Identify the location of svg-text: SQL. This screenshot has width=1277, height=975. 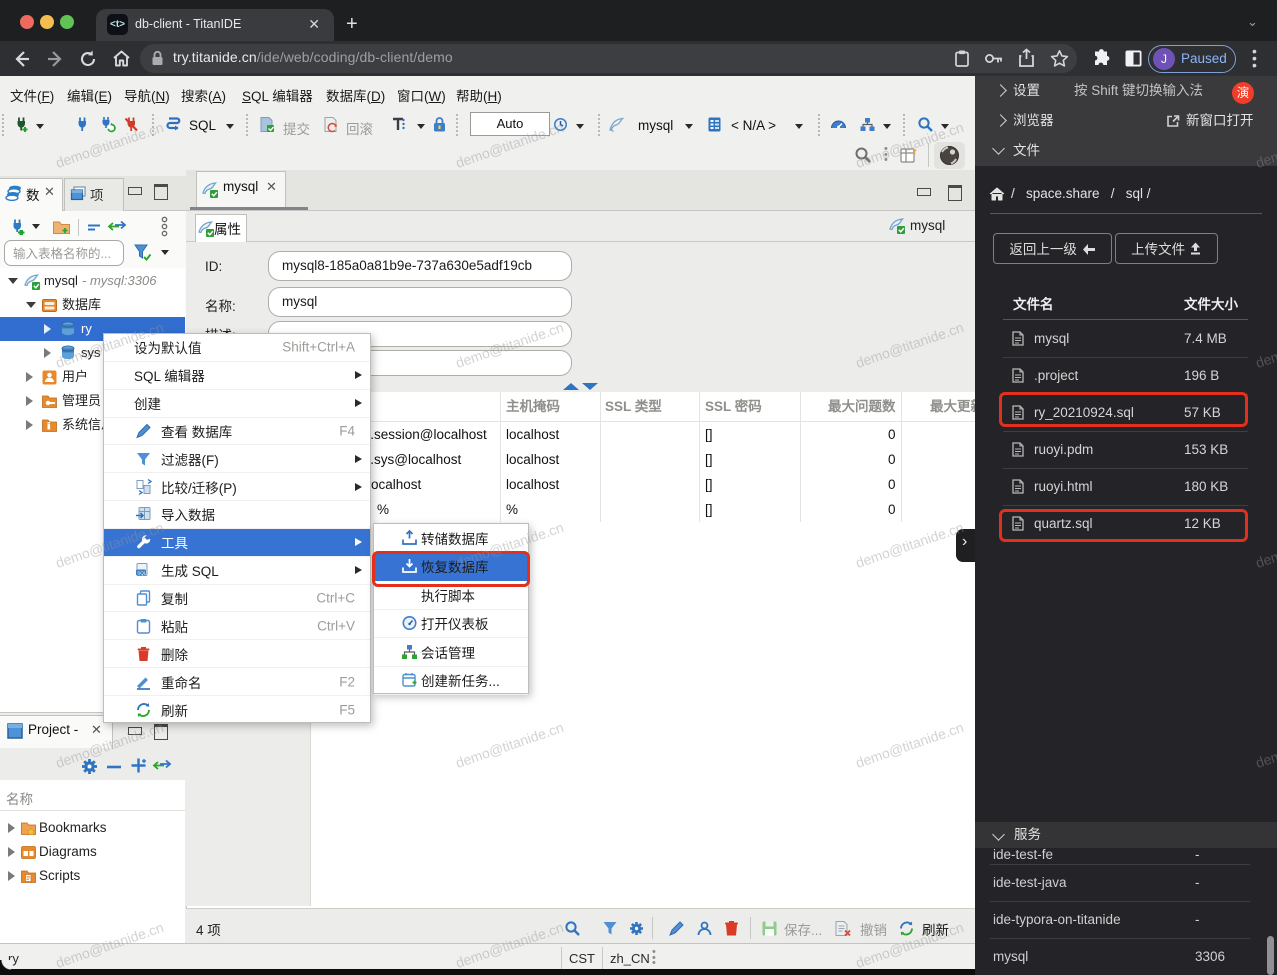
(142, 573).